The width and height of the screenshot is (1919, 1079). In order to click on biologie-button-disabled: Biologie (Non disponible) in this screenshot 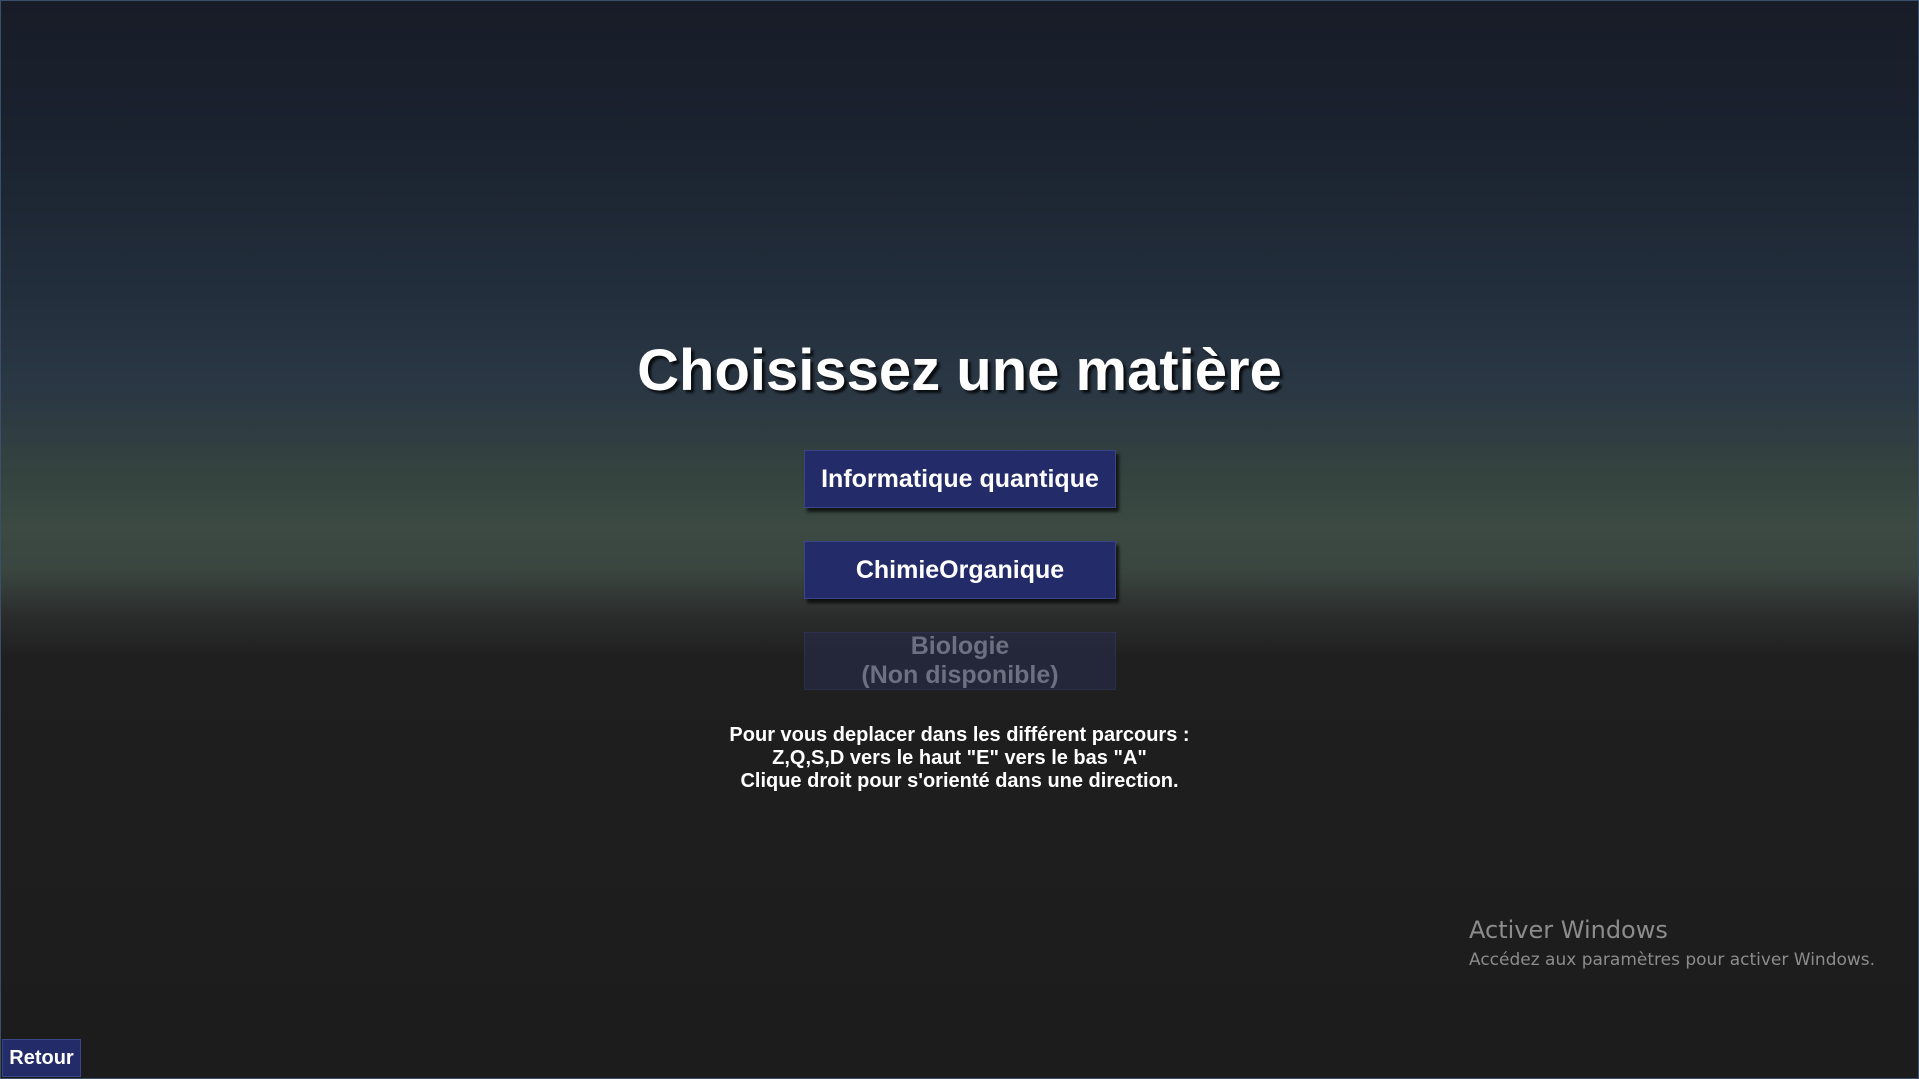, I will do `click(960, 661)`.